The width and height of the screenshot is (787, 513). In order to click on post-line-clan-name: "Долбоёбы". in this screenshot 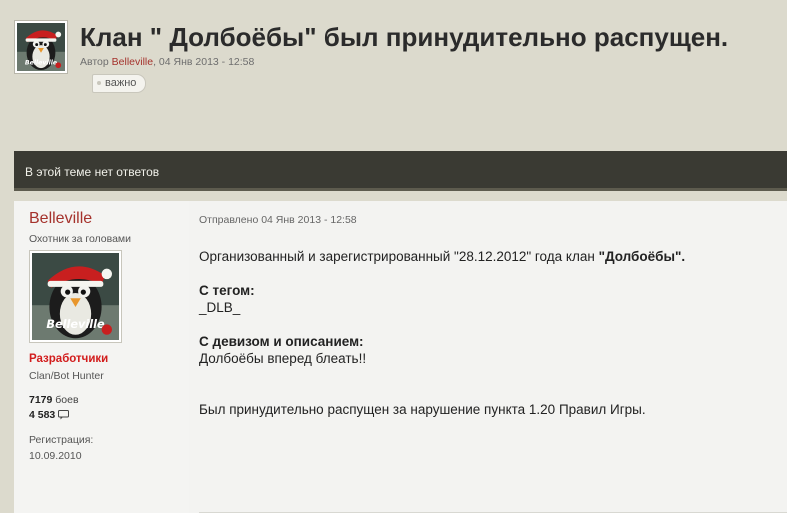, I will do `click(642, 256)`.